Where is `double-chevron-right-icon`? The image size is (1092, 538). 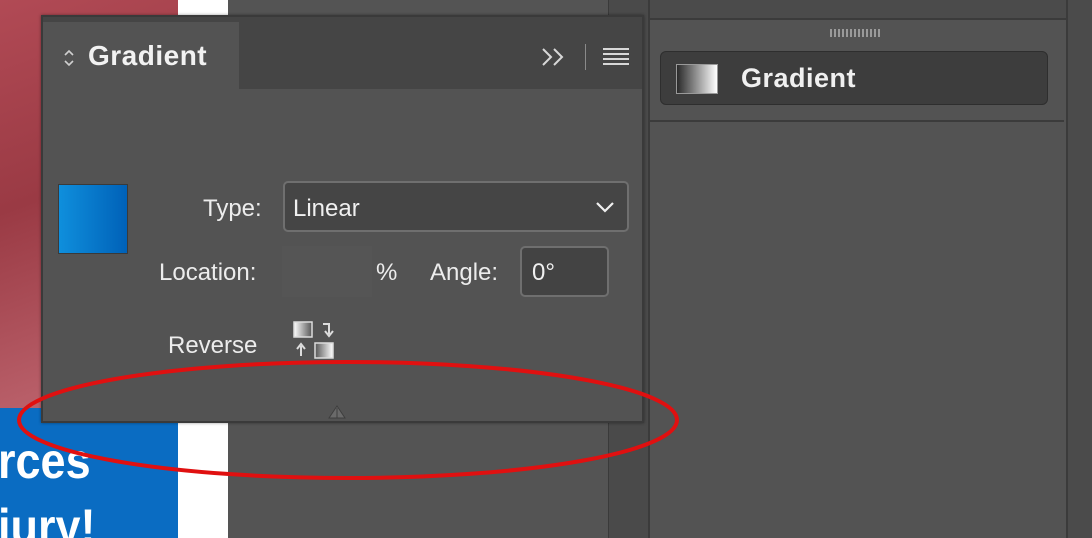
double-chevron-right-icon is located at coordinates (554, 57).